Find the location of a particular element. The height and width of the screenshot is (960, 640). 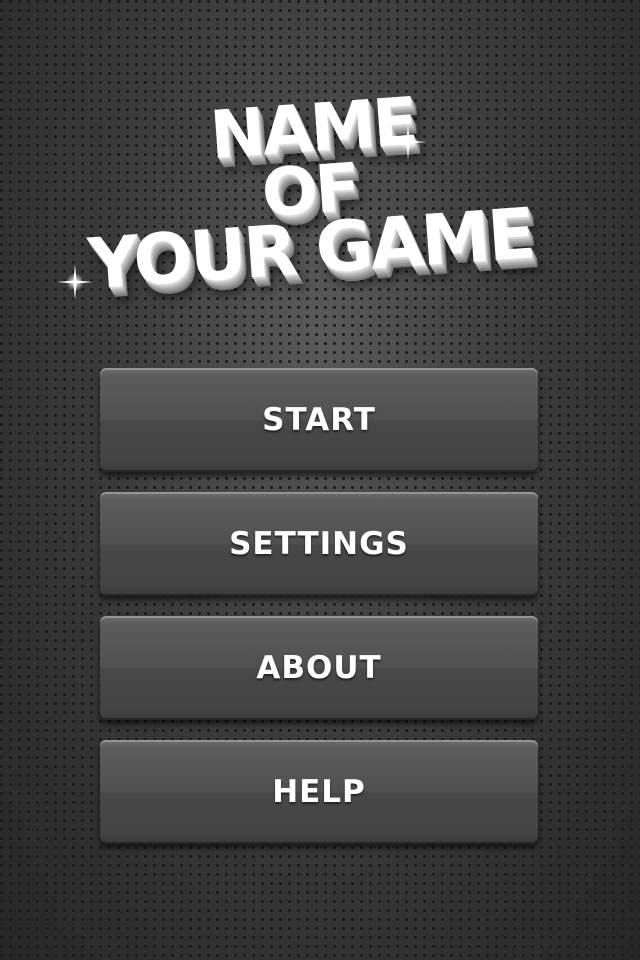

start-button-label: START is located at coordinates (319, 420).